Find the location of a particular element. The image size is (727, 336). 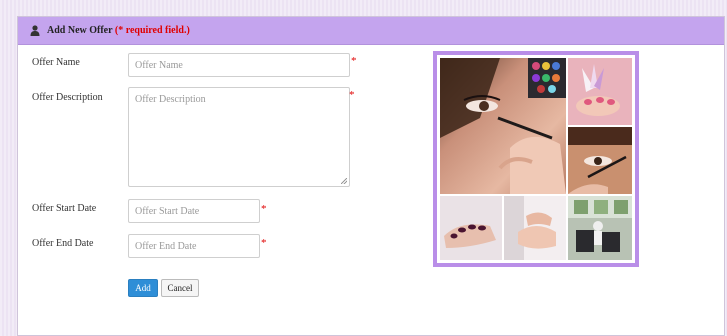

header-title: Add New Offer (* required field.) is located at coordinates (118, 30).